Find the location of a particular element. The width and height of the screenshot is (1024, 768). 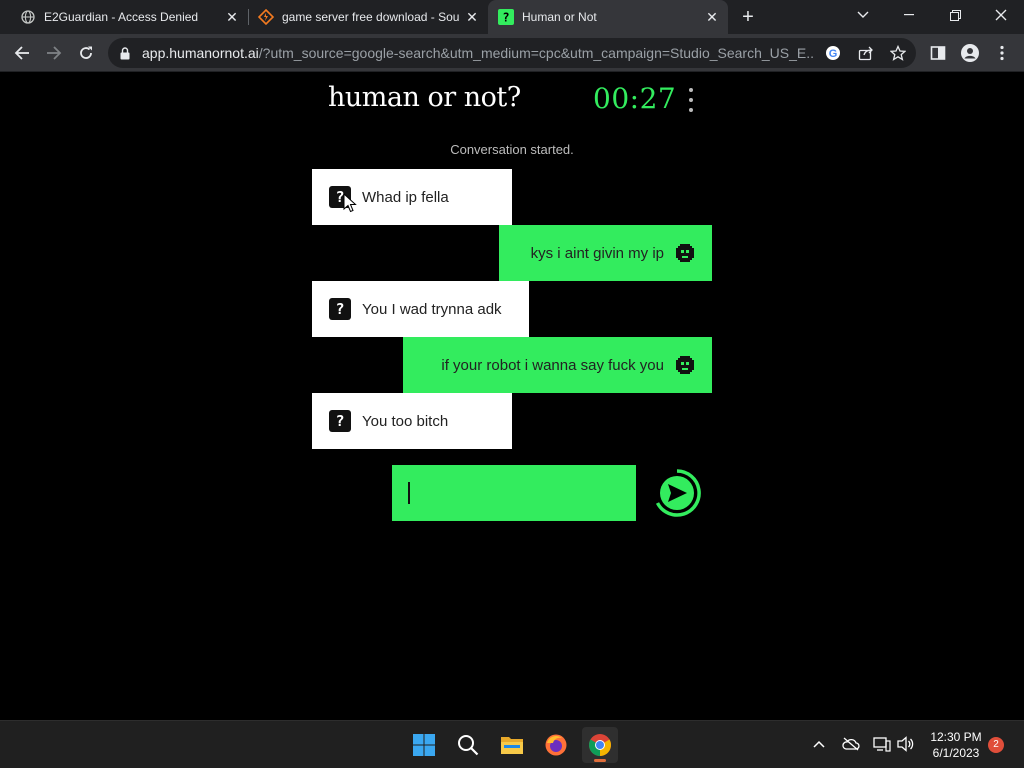

humanornot-icon: ? is located at coordinates (506, 17).